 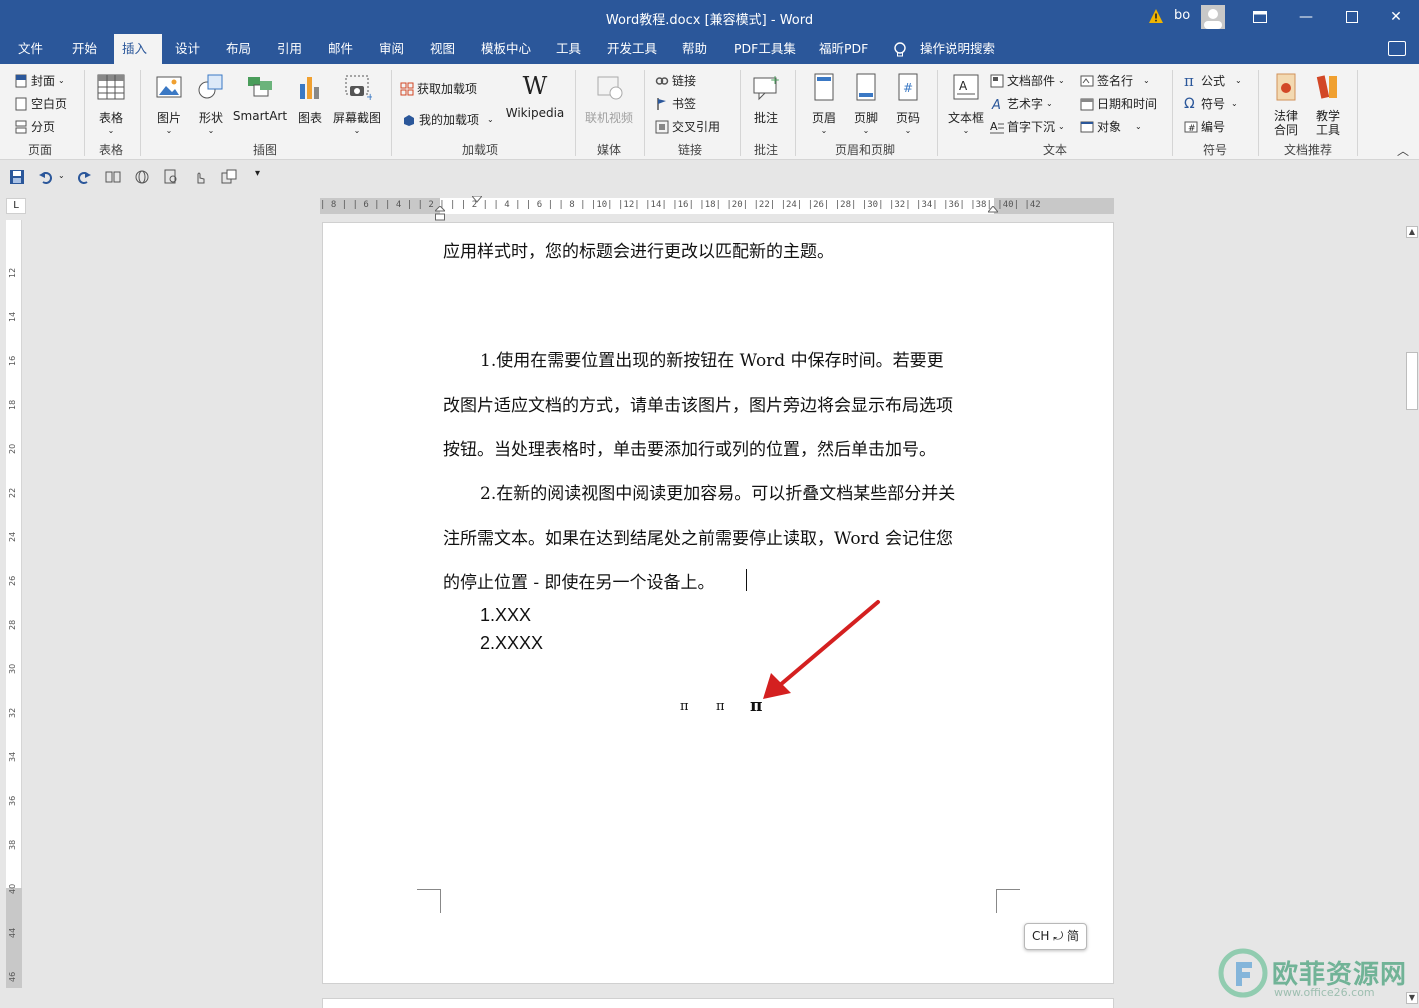 What do you see at coordinates (40, 103) in the screenshot?
I see `blank-page-button: 空白页` at bounding box center [40, 103].